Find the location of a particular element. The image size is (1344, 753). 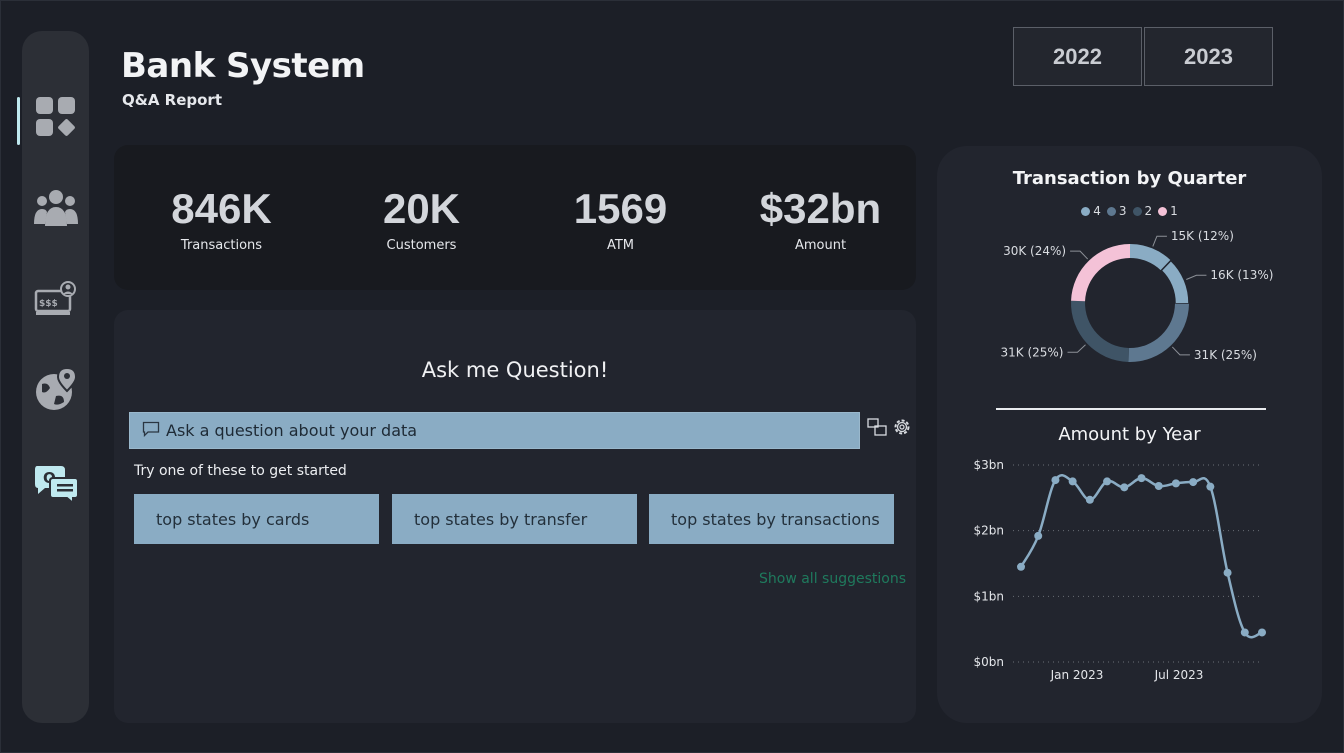

customers-icon is located at coordinates (56, 210).